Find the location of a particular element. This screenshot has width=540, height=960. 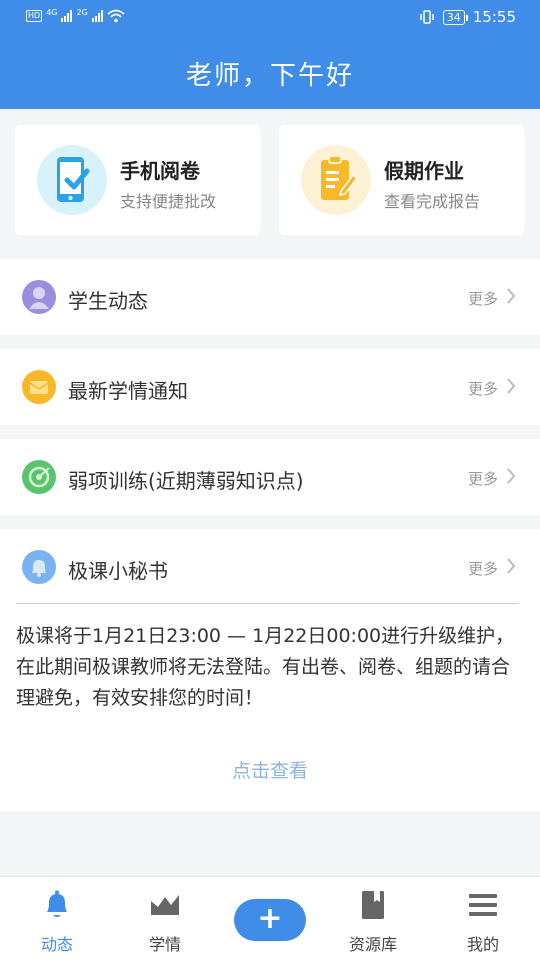

section-student-activity: 学生动态 更多 is located at coordinates (270, 297).